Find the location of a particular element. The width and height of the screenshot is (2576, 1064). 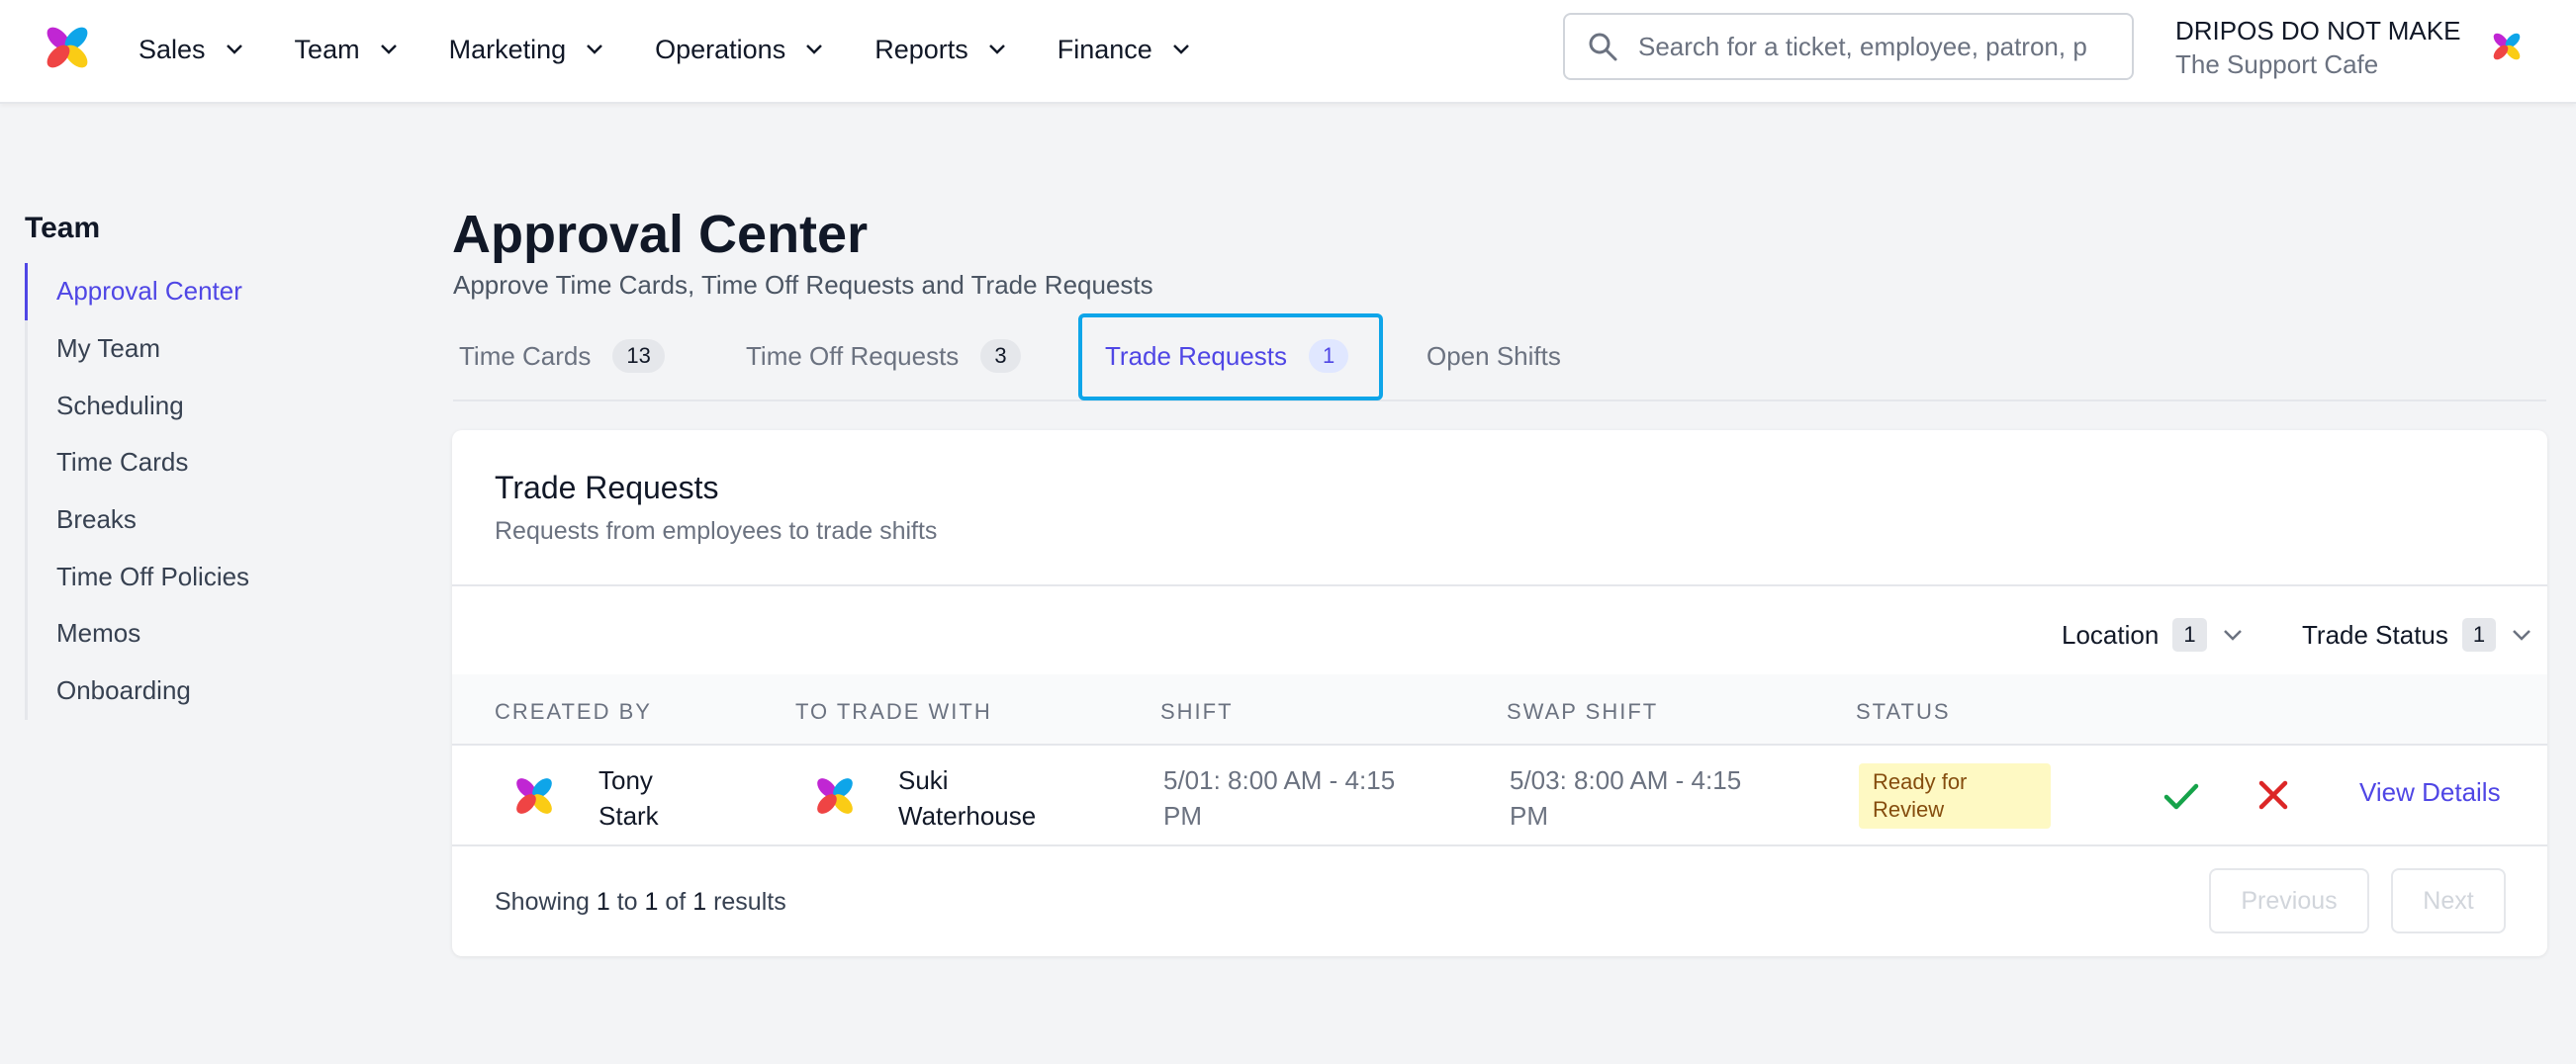

shift-line: 5/01: 8:00 AM - 4:15 is located at coordinates (1279, 780).